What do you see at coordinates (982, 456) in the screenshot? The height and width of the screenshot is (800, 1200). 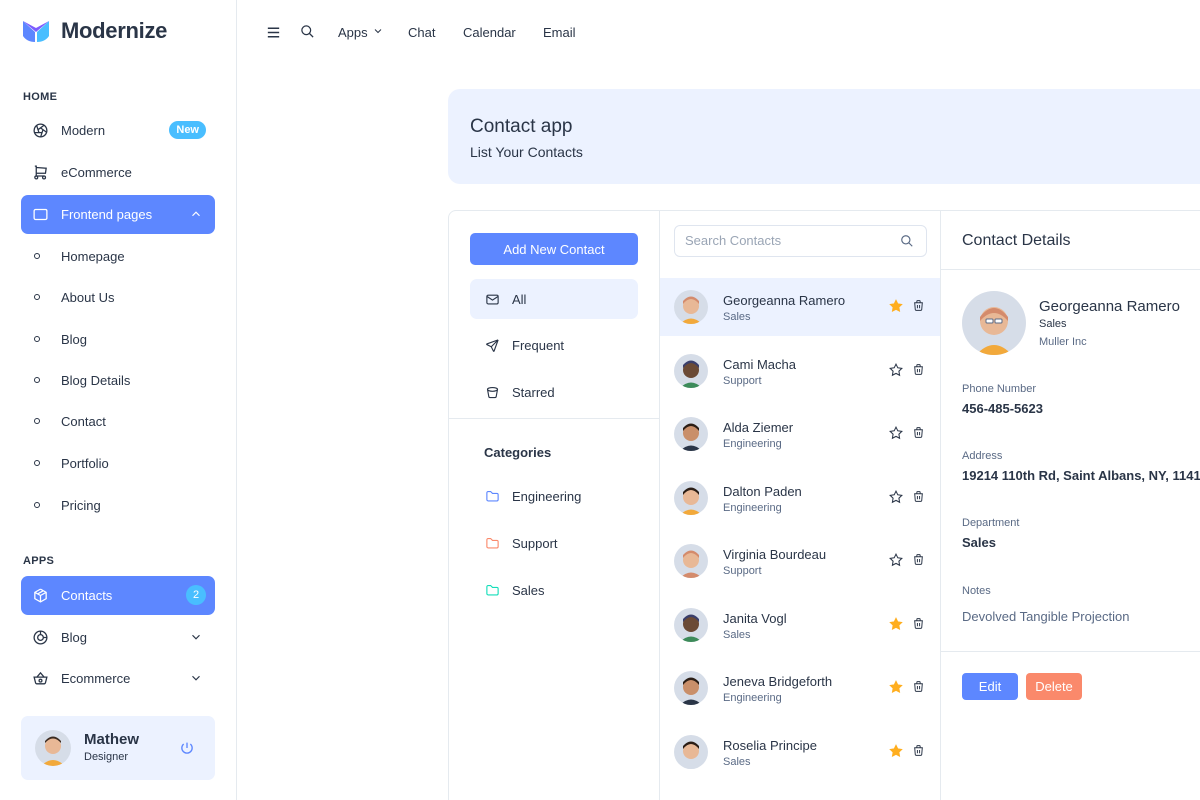 I see `address-label: Address` at bounding box center [982, 456].